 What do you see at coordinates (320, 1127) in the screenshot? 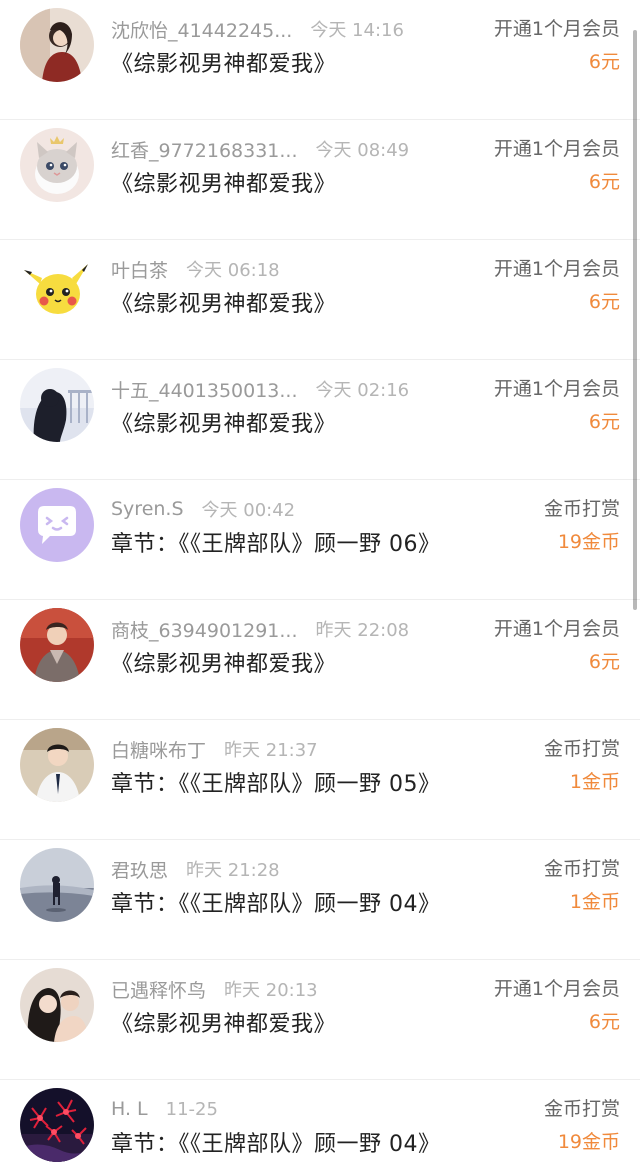
I see `record-row: H. L 11-25 章节：《《王牌部队》顾一野 04》 金币打赏 19金币` at bounding box center [320, 1127].